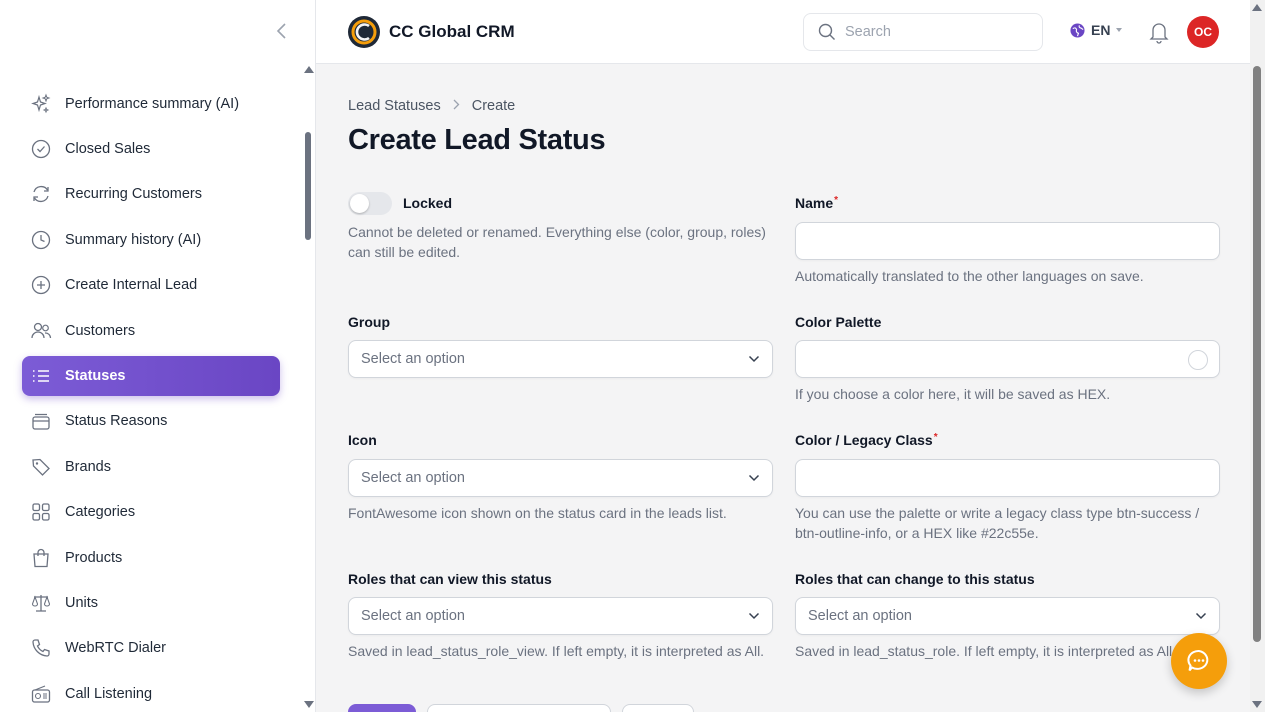 This screenshot has width=1265, height=712. Describe the element at coordinates (838, 322) in the screenshot. I see `color-palette-label: Color Palette` at that location.